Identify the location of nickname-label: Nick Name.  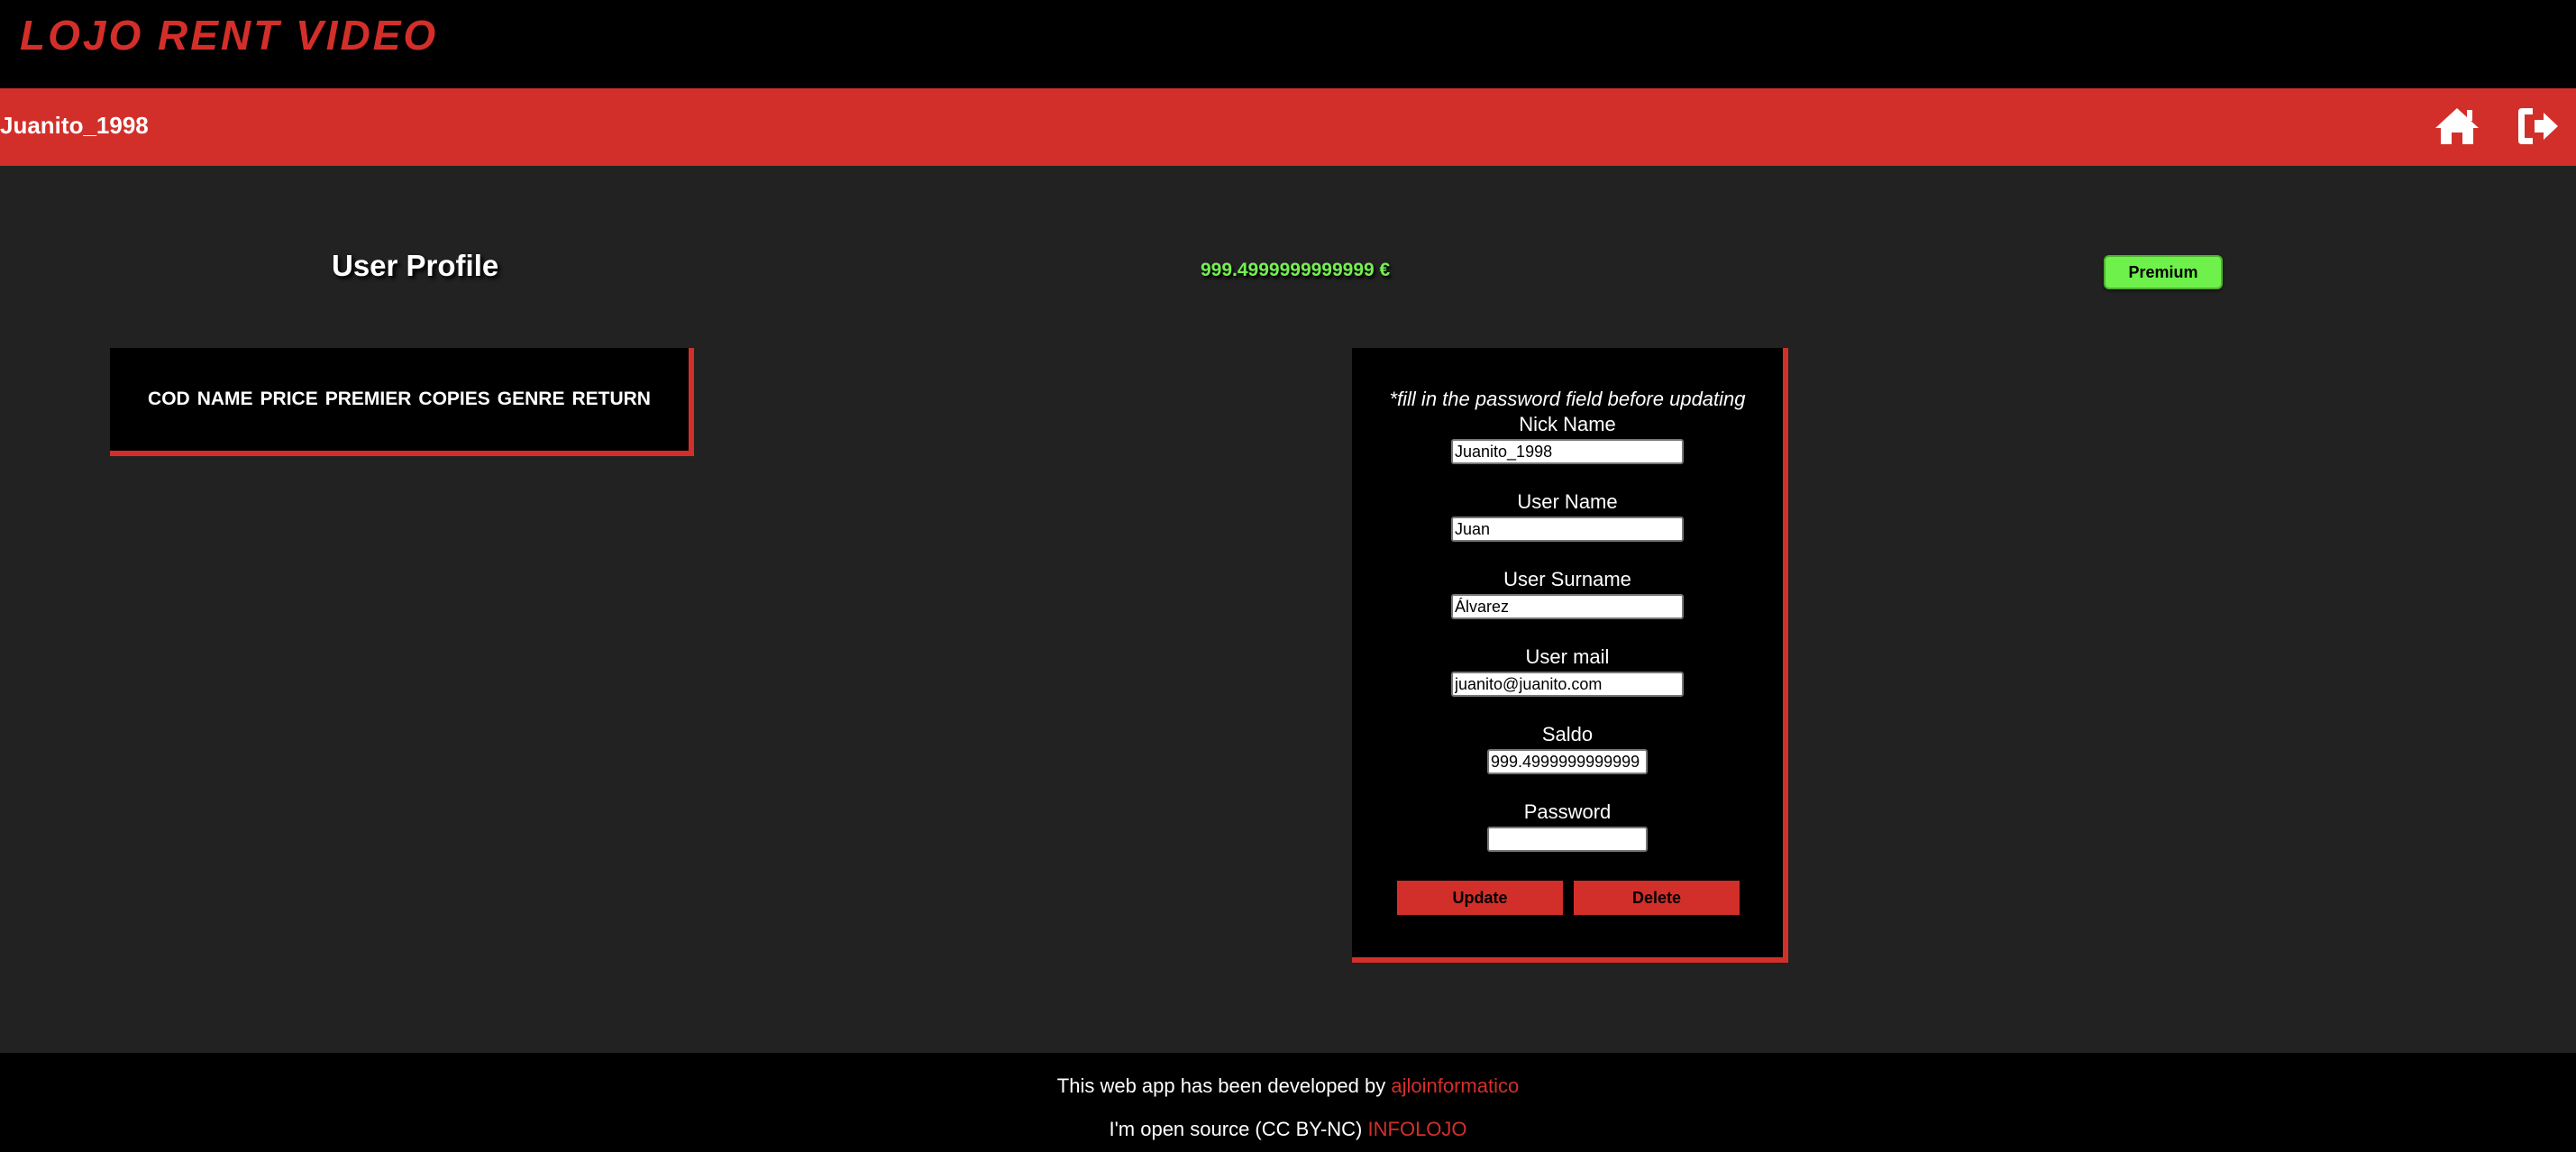
(1567, 424).